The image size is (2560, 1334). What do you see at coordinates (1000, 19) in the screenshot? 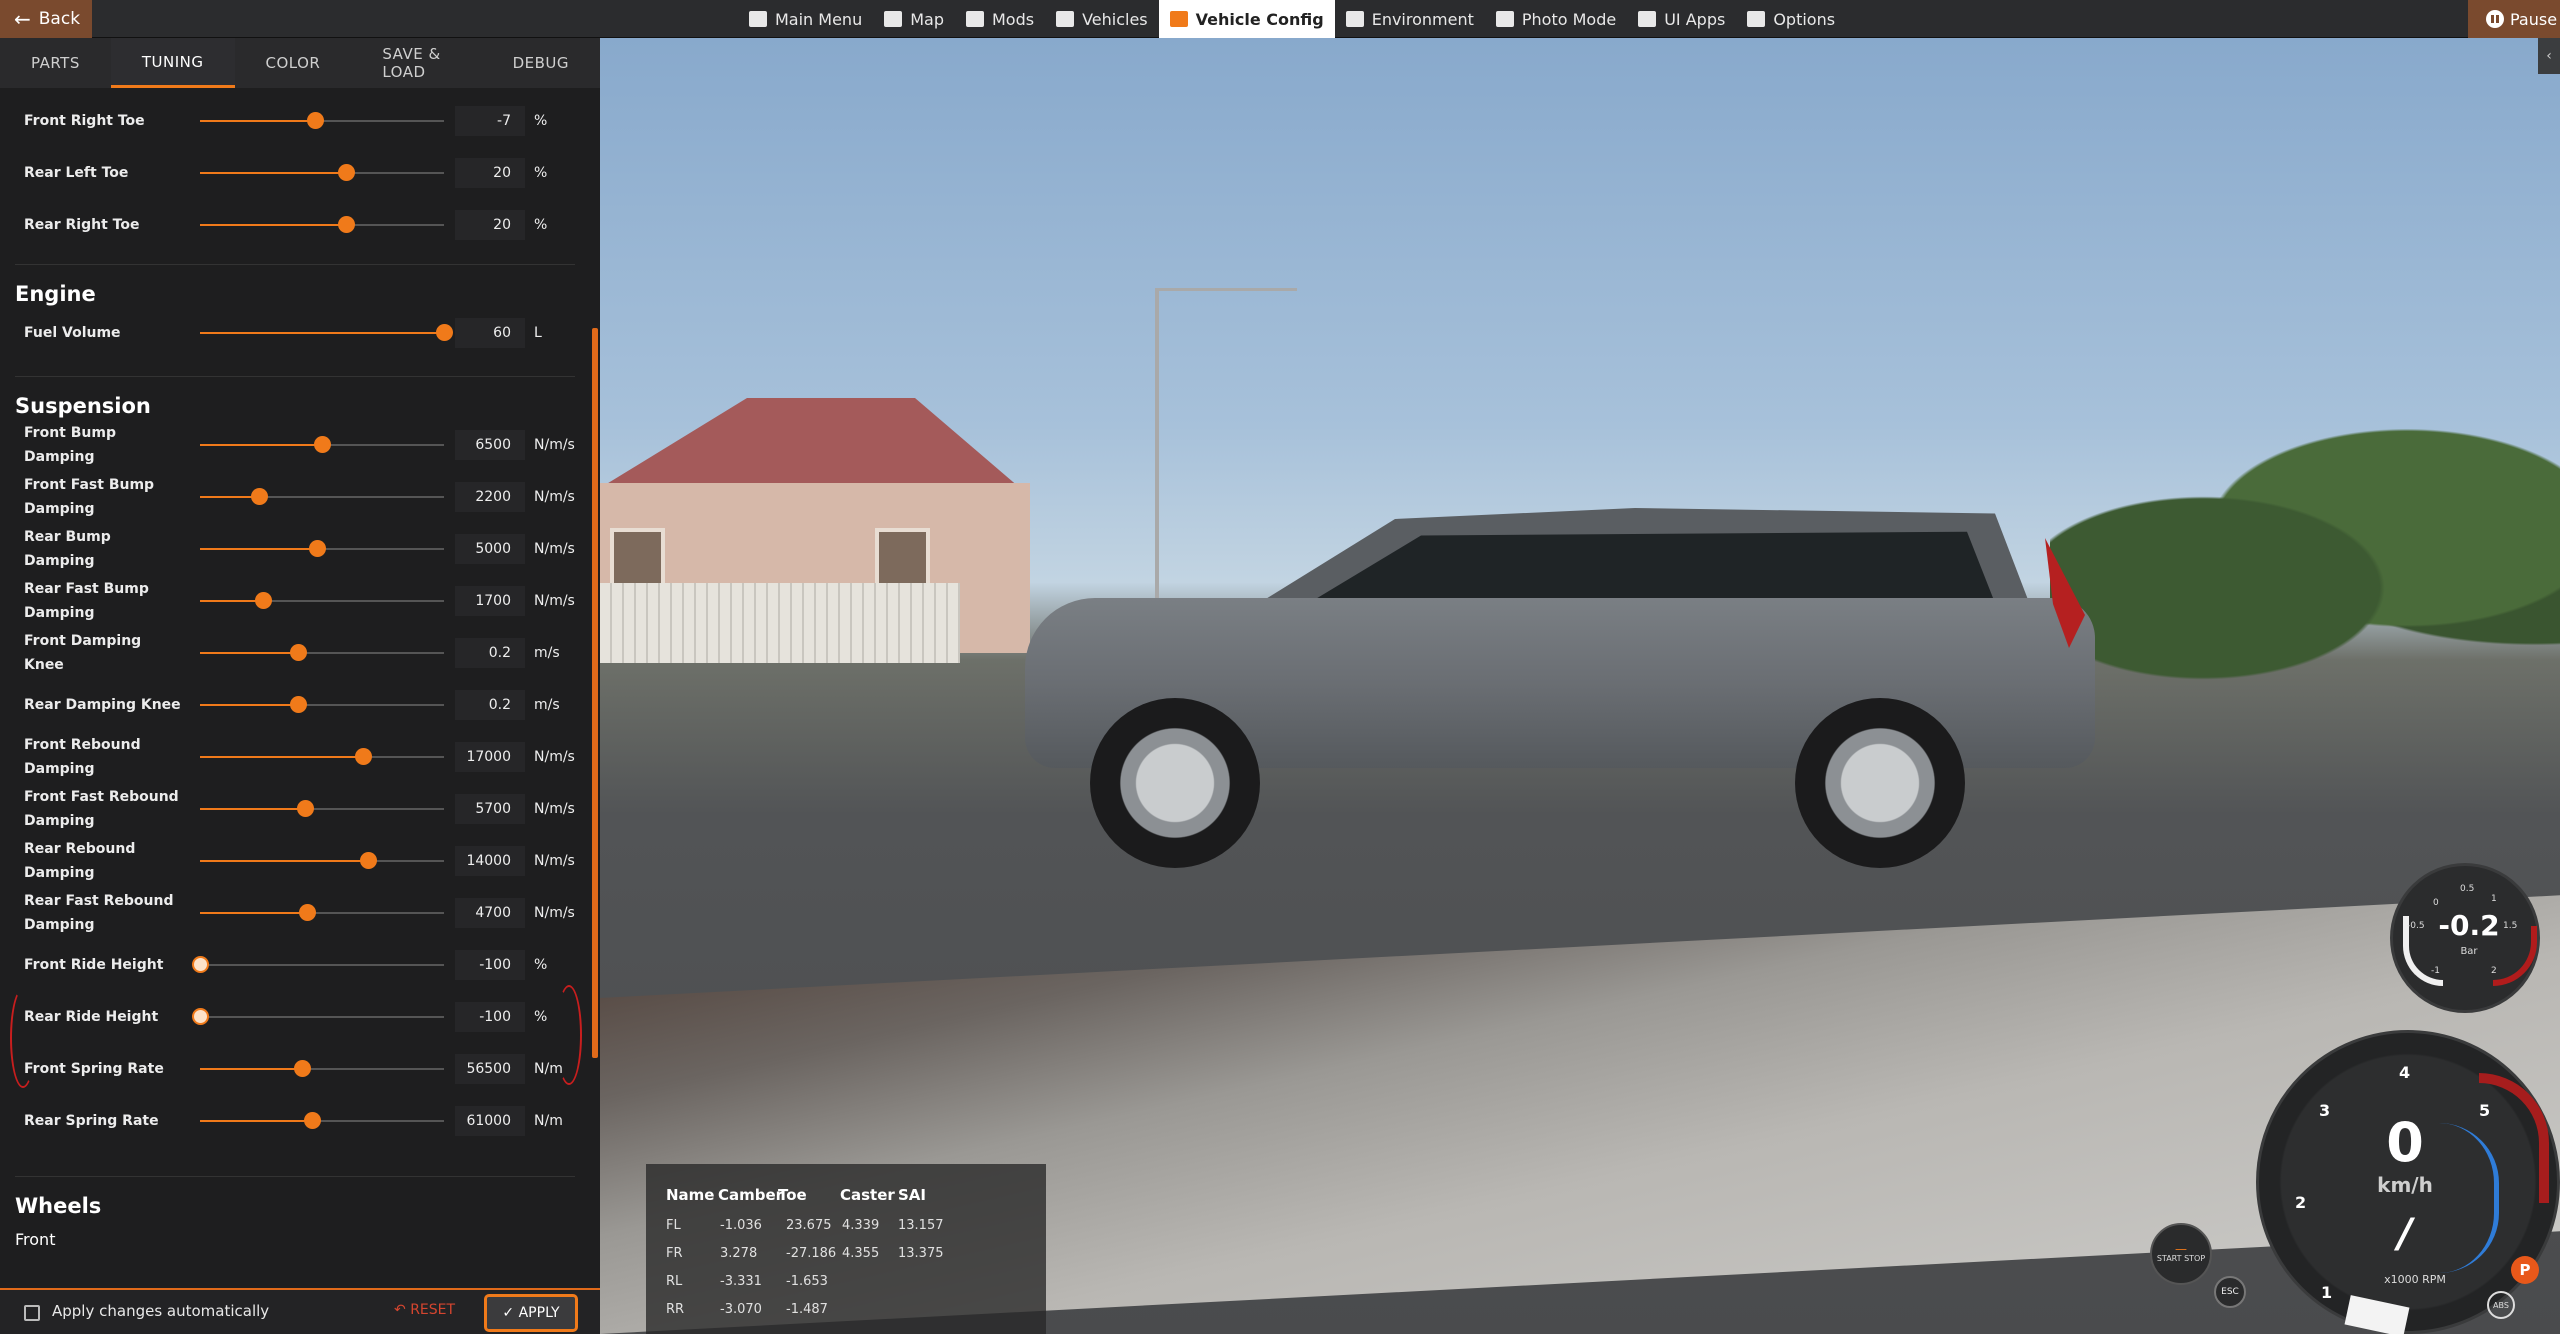
I see `nav-mods: Mods` at bounding box center [1000, 19].